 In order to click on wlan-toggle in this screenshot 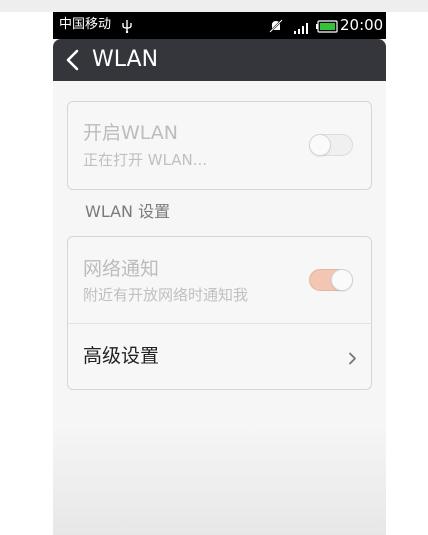, I will do `click(331, 145)`.